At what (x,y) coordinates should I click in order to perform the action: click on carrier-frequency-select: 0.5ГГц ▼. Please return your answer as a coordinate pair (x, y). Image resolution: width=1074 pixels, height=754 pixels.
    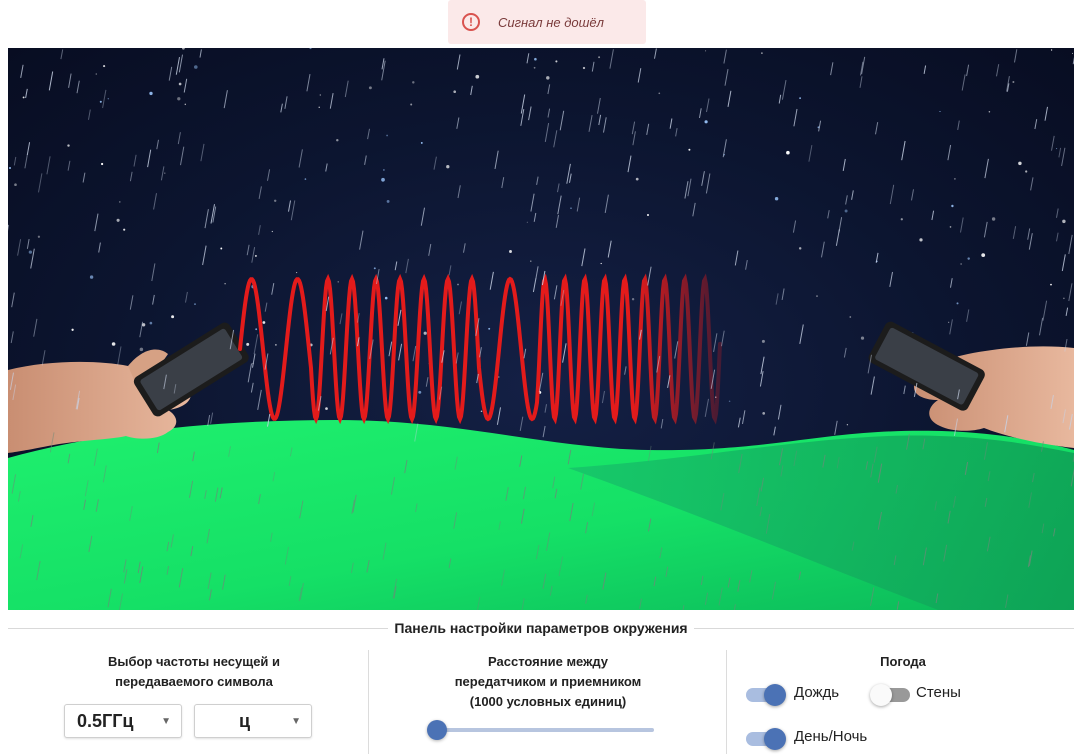
    Looking at the image, I should click on (123, 721).